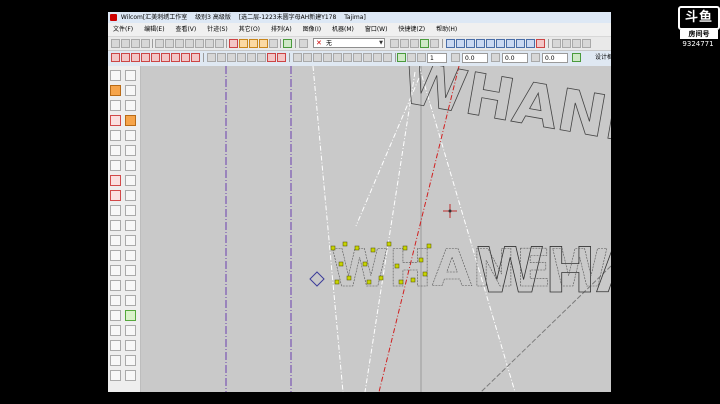 This screenshot has width=720, height=404. What do you see at coordinates (115, 240) in the screenshot?
I see `pattern-icon` at bounding box center [115, 240].